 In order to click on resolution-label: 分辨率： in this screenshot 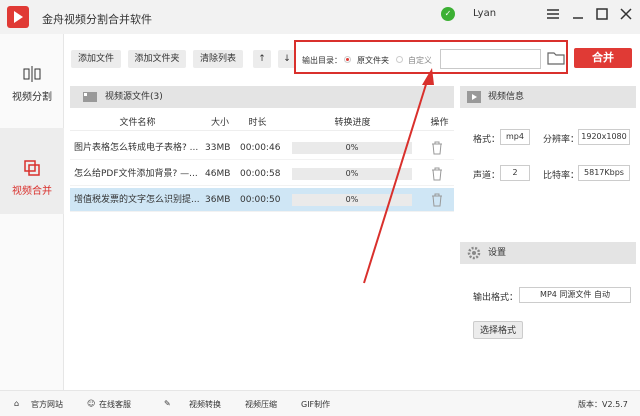, I will do `click(561, 140)`.